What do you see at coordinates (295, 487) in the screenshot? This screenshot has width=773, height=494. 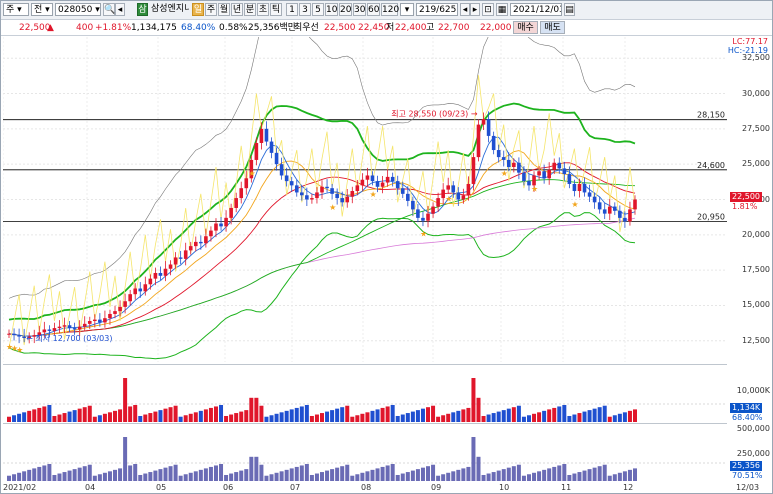 I see `x-tick: 07` at bounding box center [295, 487].